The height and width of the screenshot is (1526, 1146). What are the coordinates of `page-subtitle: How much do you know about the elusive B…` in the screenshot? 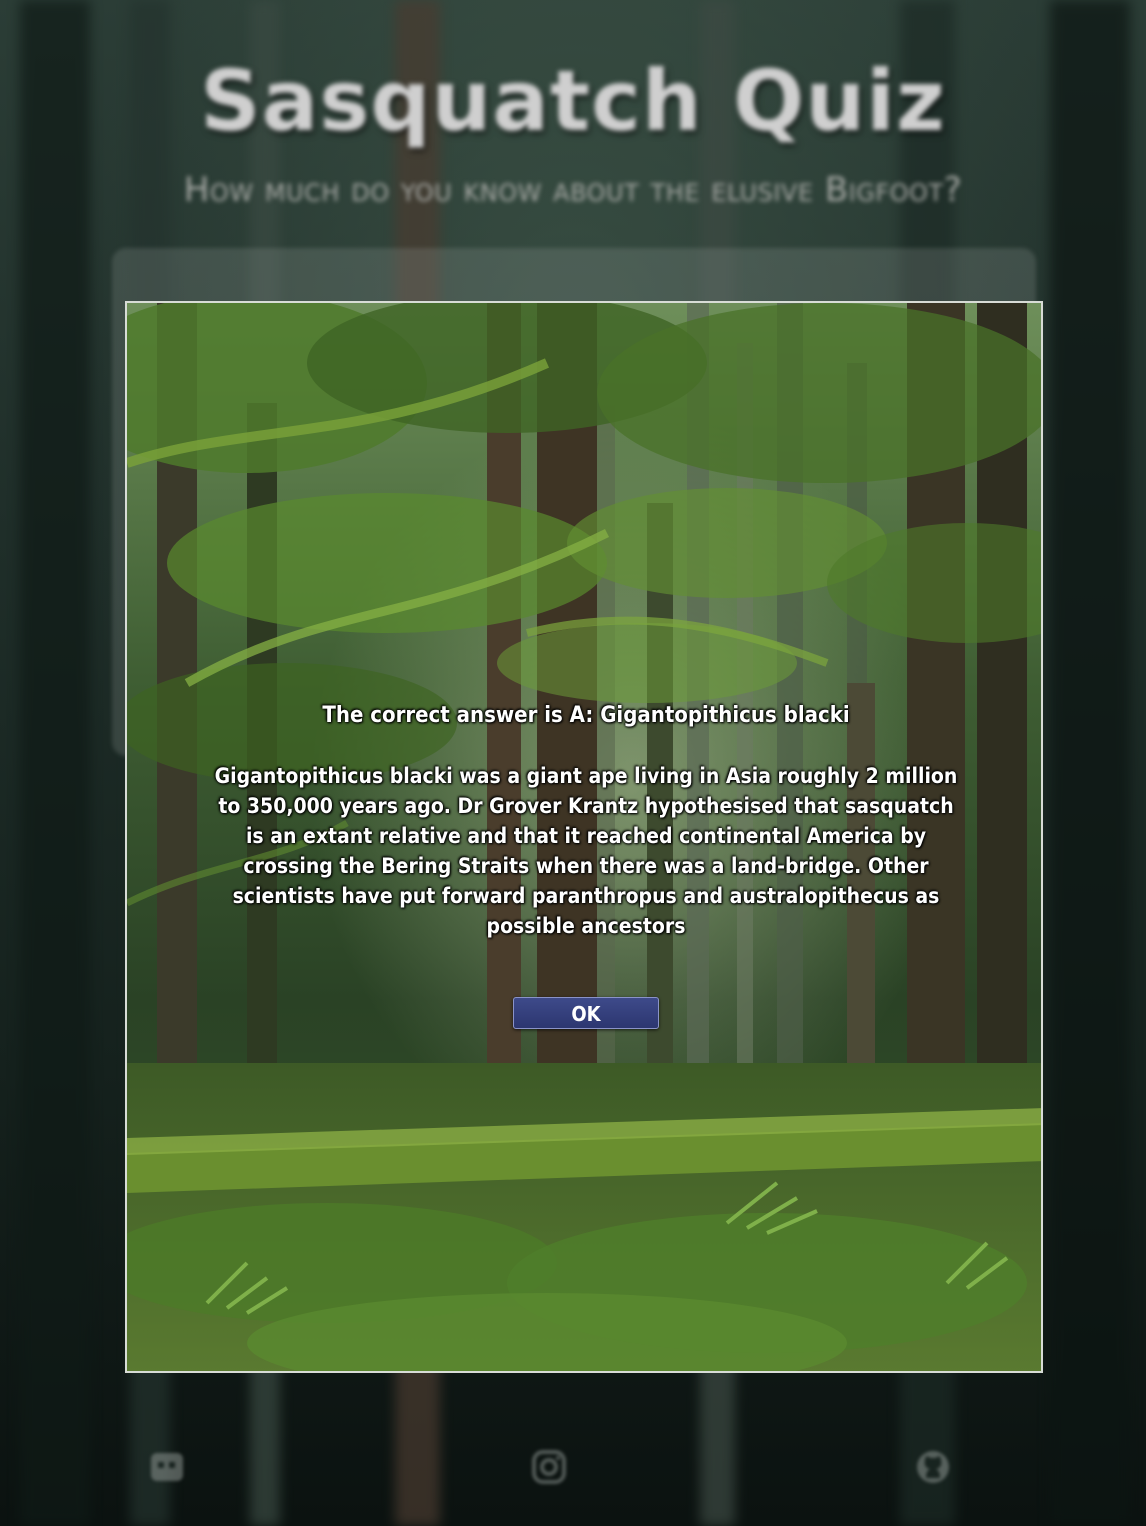 It's located at (573, 190).